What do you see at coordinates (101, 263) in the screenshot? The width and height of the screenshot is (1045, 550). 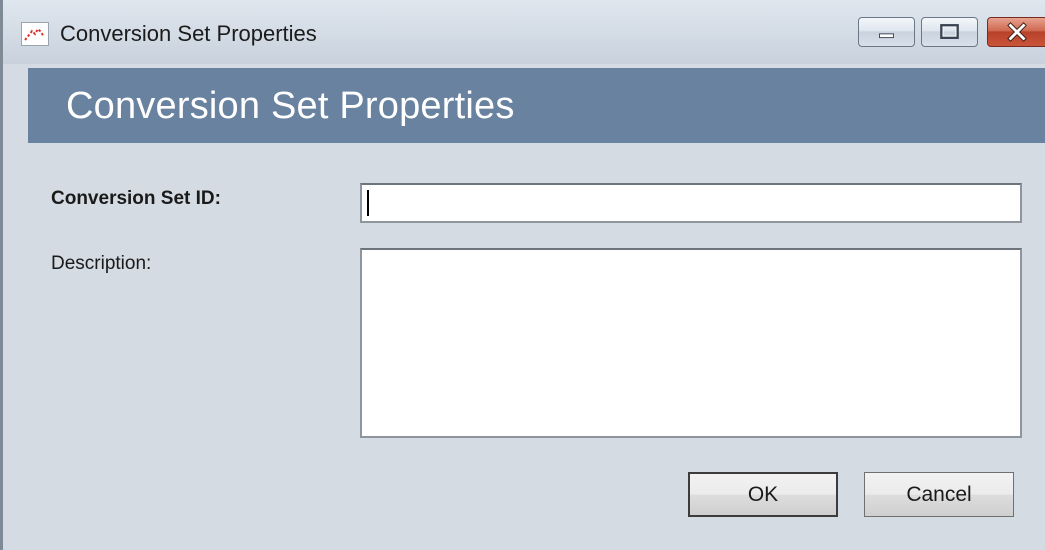 I see `description-label: Description:` at bounding box center [101, 263].